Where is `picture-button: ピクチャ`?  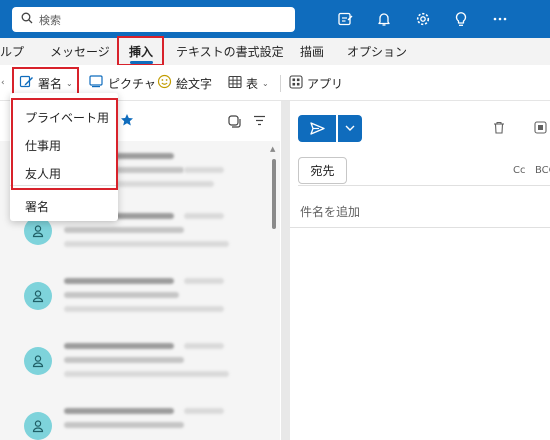
picture-button: ピクチャ is located at coordinates (122, 83).